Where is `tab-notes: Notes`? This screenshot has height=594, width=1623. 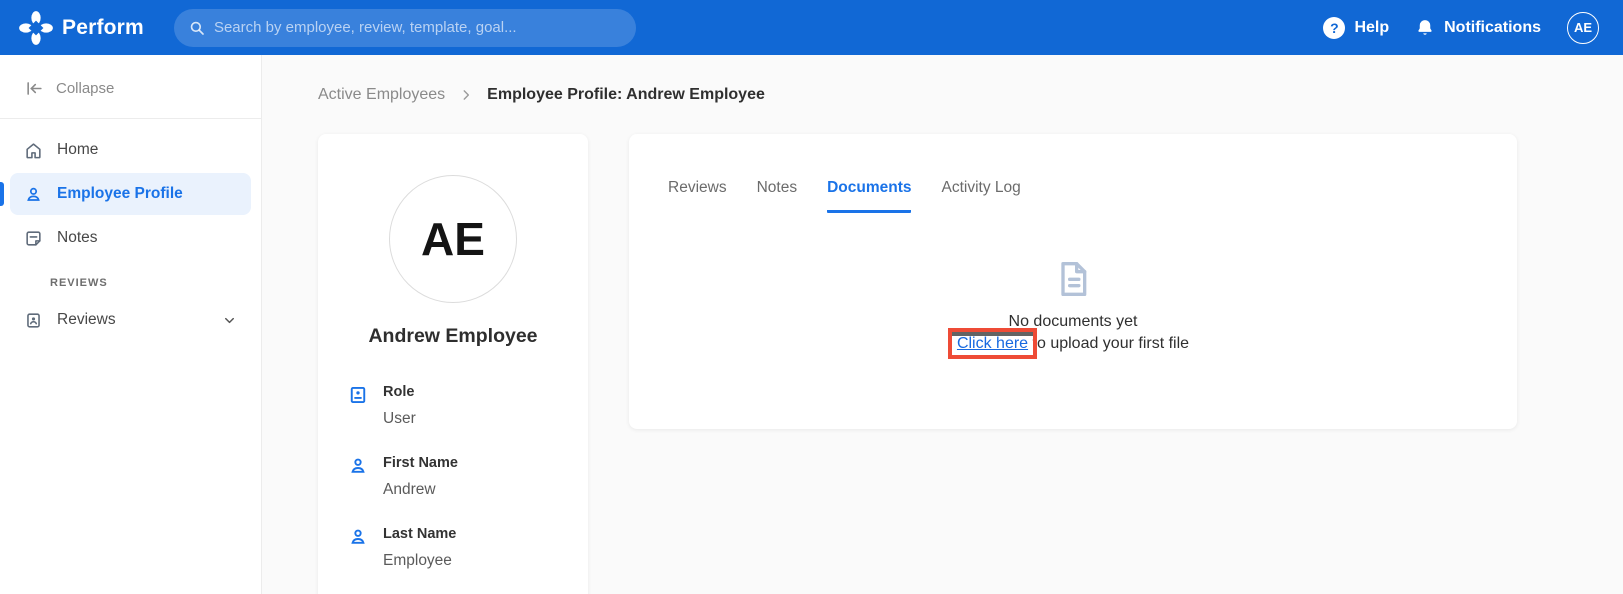 tab-notes: Notes is located at coordinates (777, 196).